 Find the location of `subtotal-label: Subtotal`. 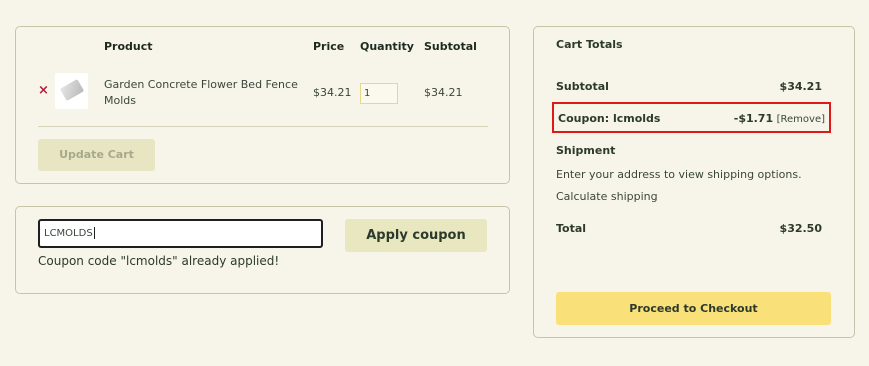

subtotal-label: Subtotal is located at coordinates (582, 86).